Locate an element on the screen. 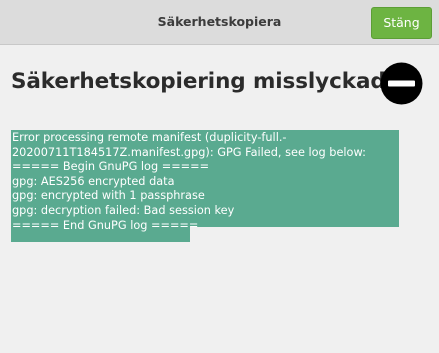  close-button: Stäng is located at coordinates (401, 23).